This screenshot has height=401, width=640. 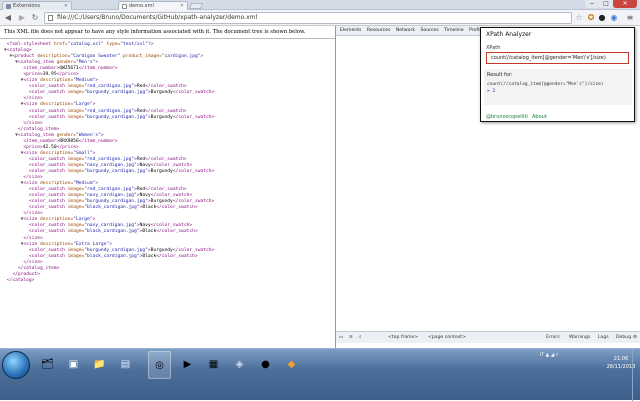 What do you see at coordinates (557, 58) in the screenshot?
I see `xpath-query-input` at bounding box center [557, 58].